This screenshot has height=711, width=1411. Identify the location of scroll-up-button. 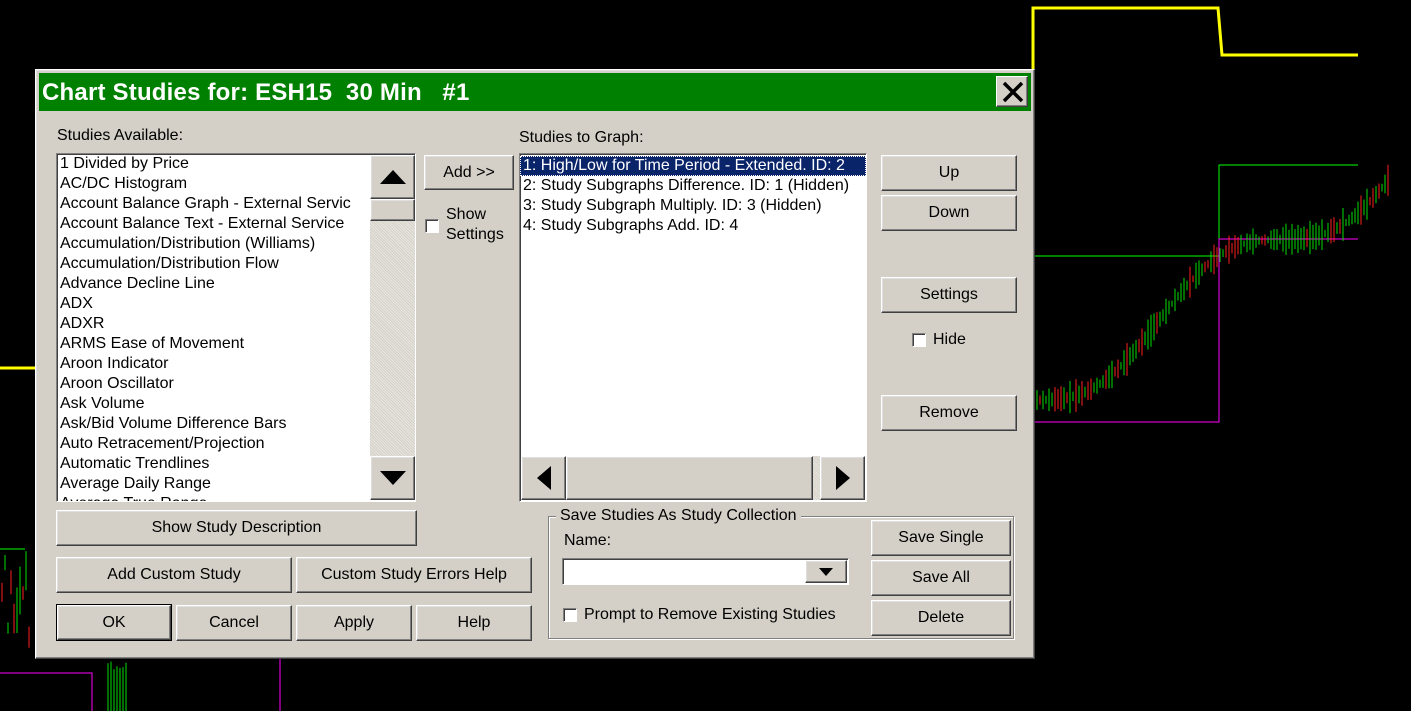
(392, 177).